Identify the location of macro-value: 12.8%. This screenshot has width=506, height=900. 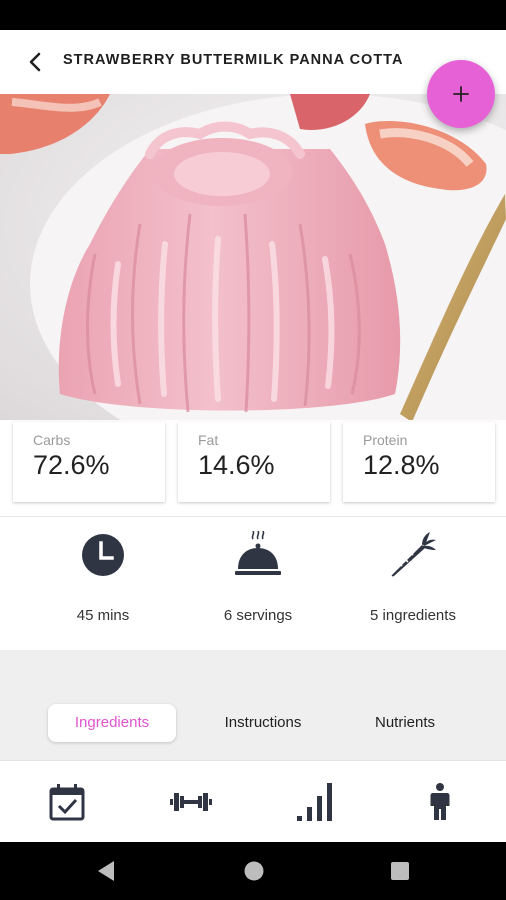
(401, 465).